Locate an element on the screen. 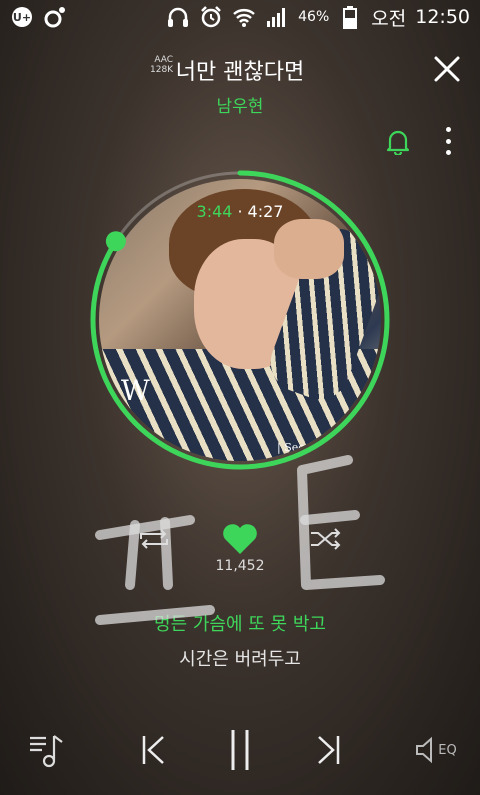 This screenshot has height=795, width=480. pause-button is located at coordinates (240, 750).